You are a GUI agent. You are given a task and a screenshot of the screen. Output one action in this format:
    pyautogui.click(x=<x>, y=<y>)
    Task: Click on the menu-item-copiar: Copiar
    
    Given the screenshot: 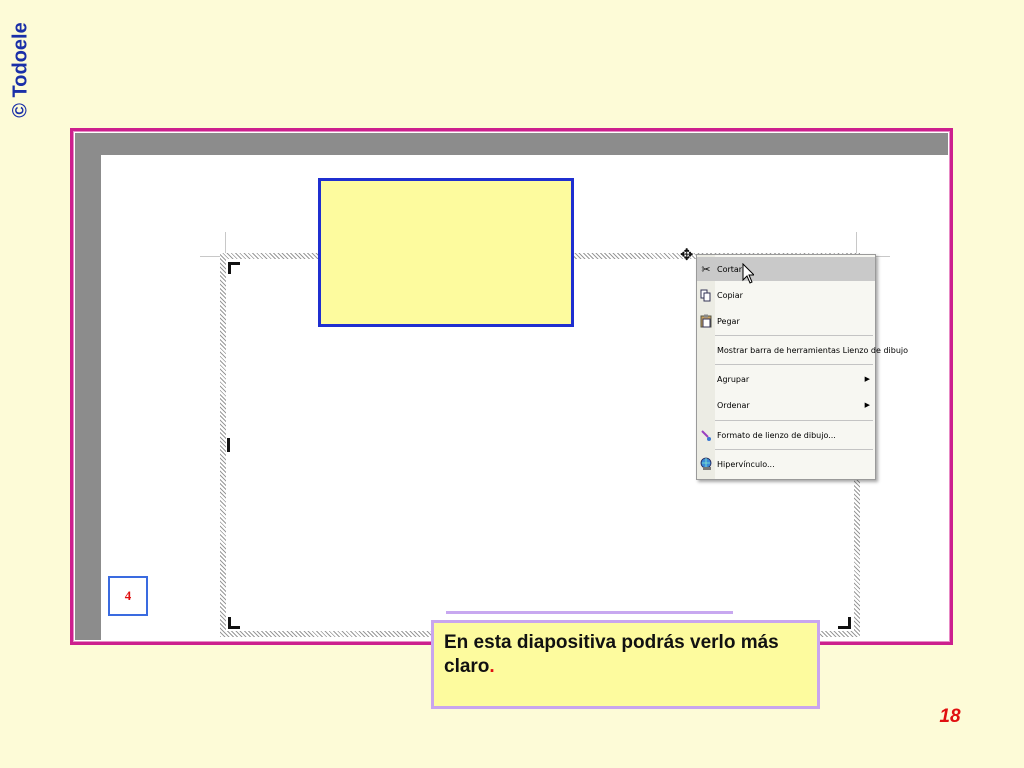 What is the action you would take?
    pyautogui.click(x=786, y=295)
    